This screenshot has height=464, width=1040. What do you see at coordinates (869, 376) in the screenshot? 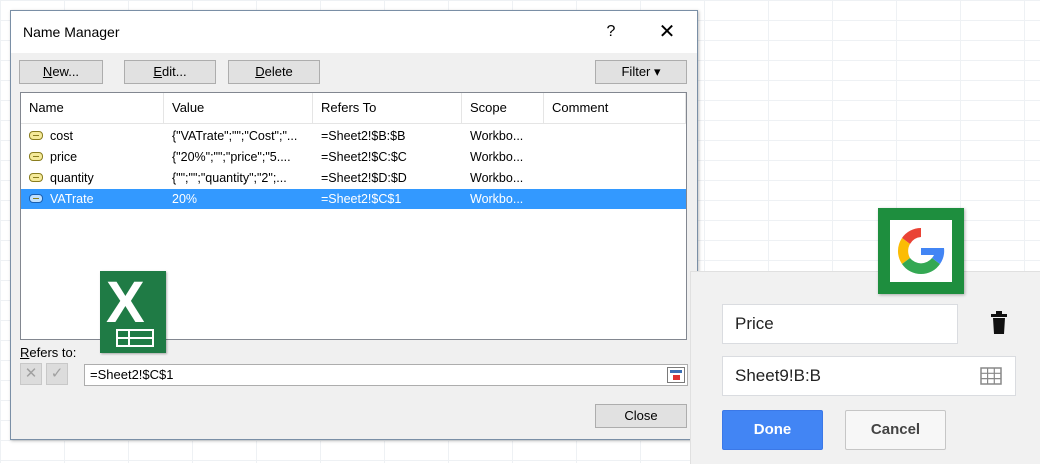
I see `range-reference-input: Sheet9!B:B` at bounding box center [869, 376].